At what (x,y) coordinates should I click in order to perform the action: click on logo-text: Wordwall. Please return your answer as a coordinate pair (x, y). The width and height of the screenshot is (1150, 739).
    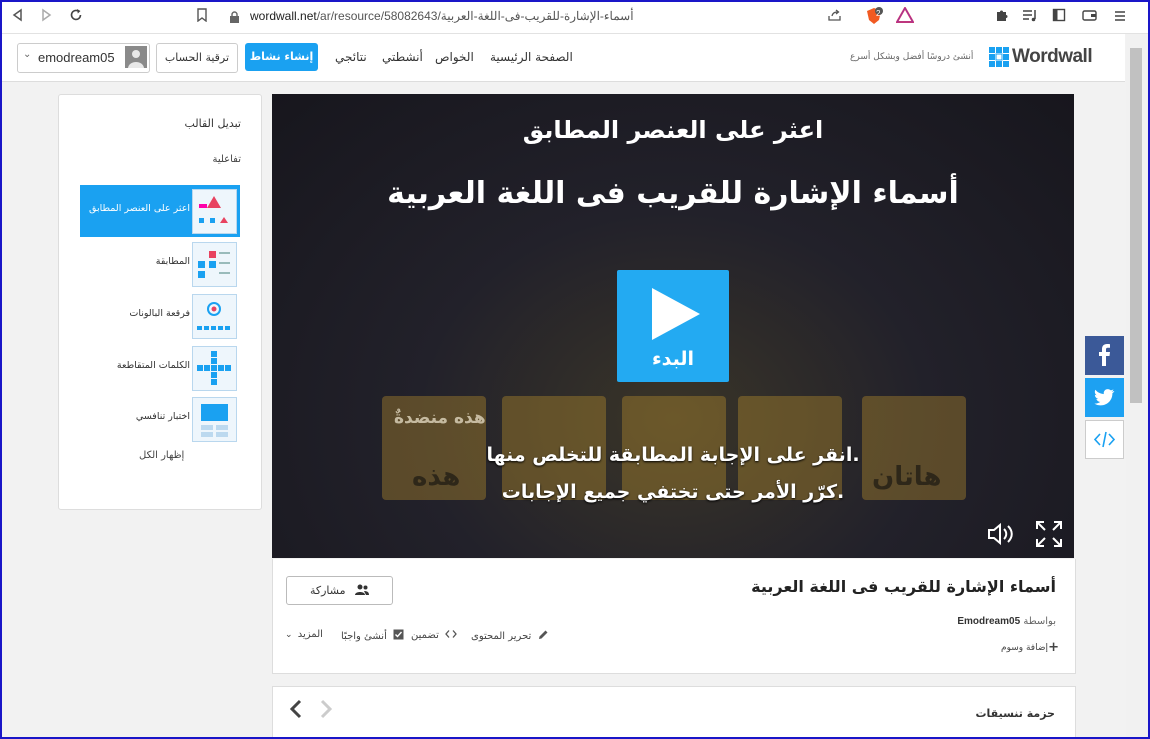
    Looking at the image, I should click on (1052, 56).